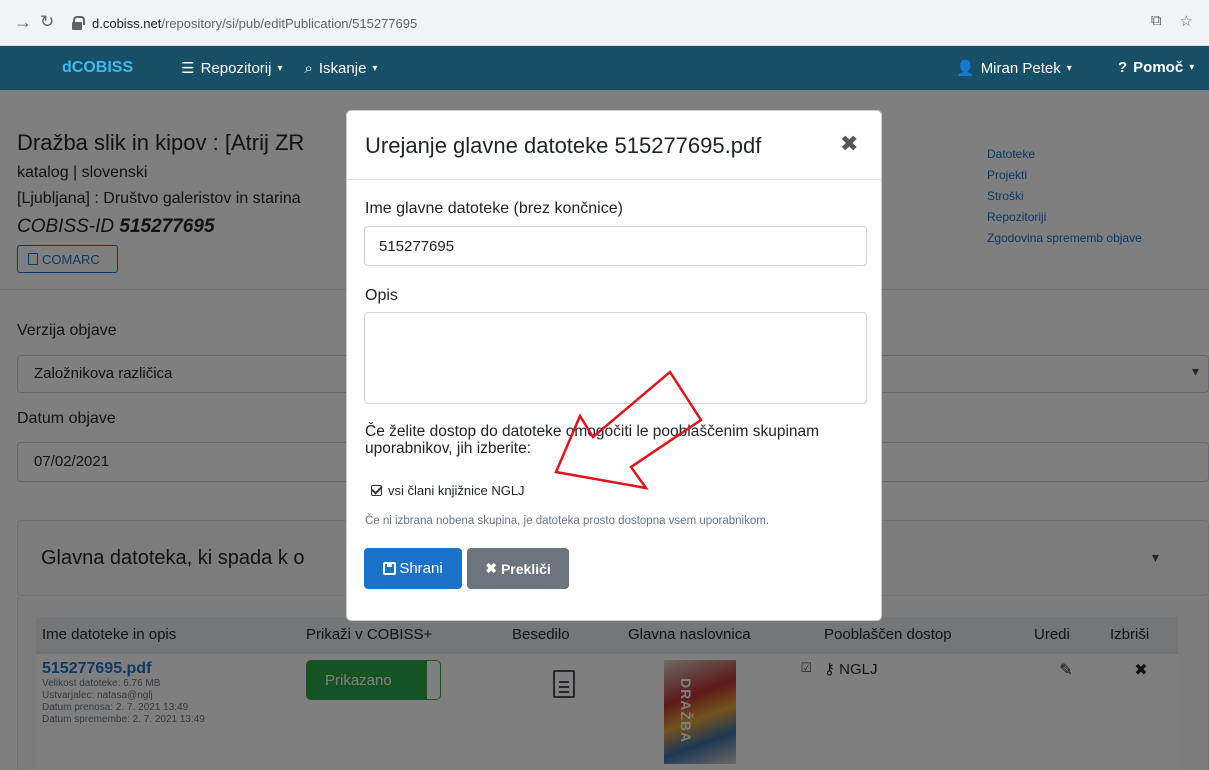 The width and height of the screenshot is (1209, 770). What do you see at coordinates (97, 68) in the screenshot?
I see `brand-logo: dCOBISS` at bounding box center [97, 68].